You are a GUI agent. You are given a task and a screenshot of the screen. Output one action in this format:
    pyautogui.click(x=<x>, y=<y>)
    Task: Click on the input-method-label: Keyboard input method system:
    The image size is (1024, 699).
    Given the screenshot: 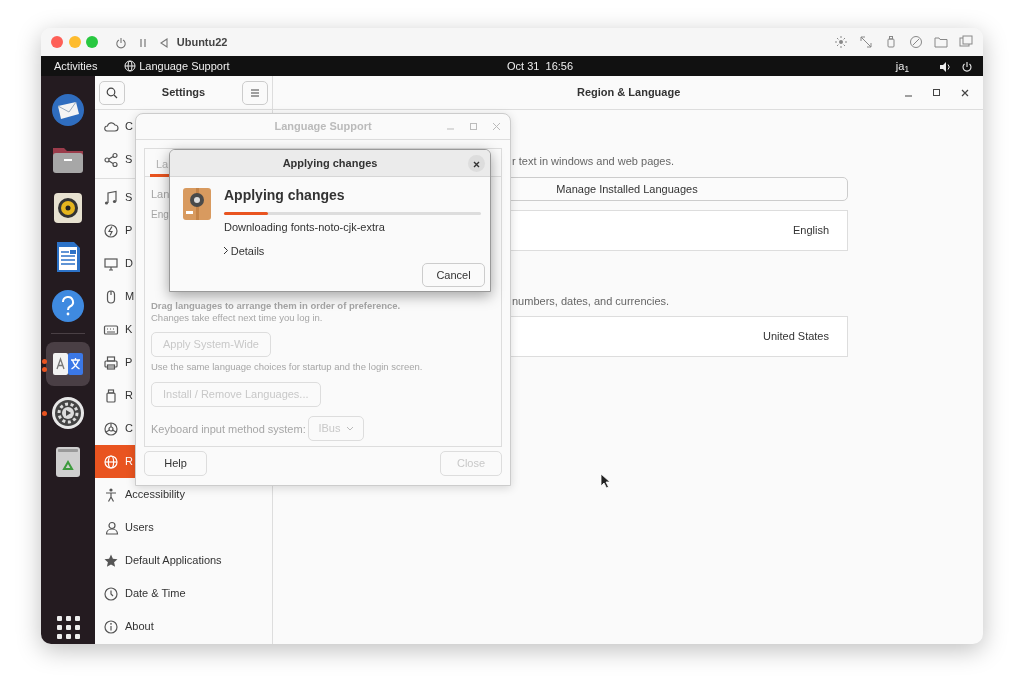 What is the action you would take?
    pyautogui.click(x=228, y=428)
    